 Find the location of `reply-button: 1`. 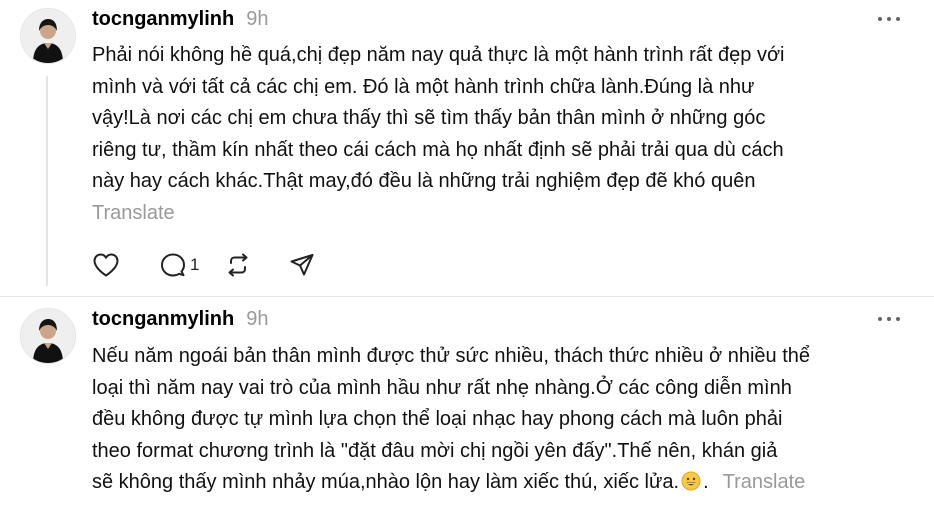

reply-button: 1 is located at coordinates (179, 265).